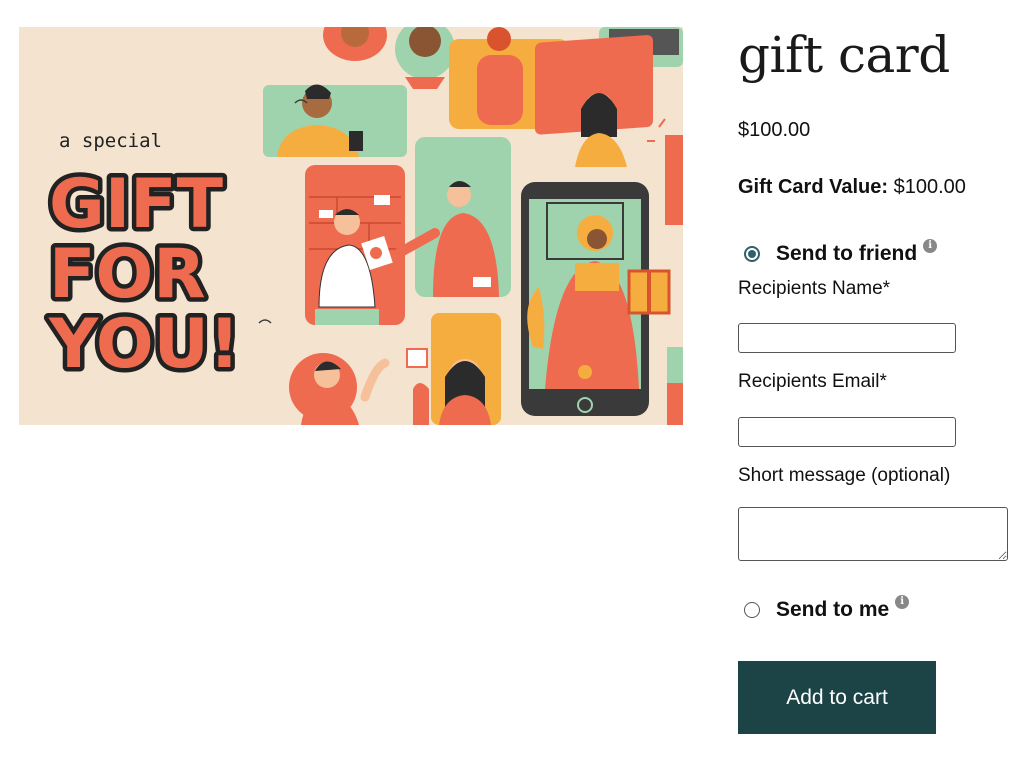 Image resolution: width=1024 pixels, height=760 pixels. I want to click on short-message-field, so click(873, 534).